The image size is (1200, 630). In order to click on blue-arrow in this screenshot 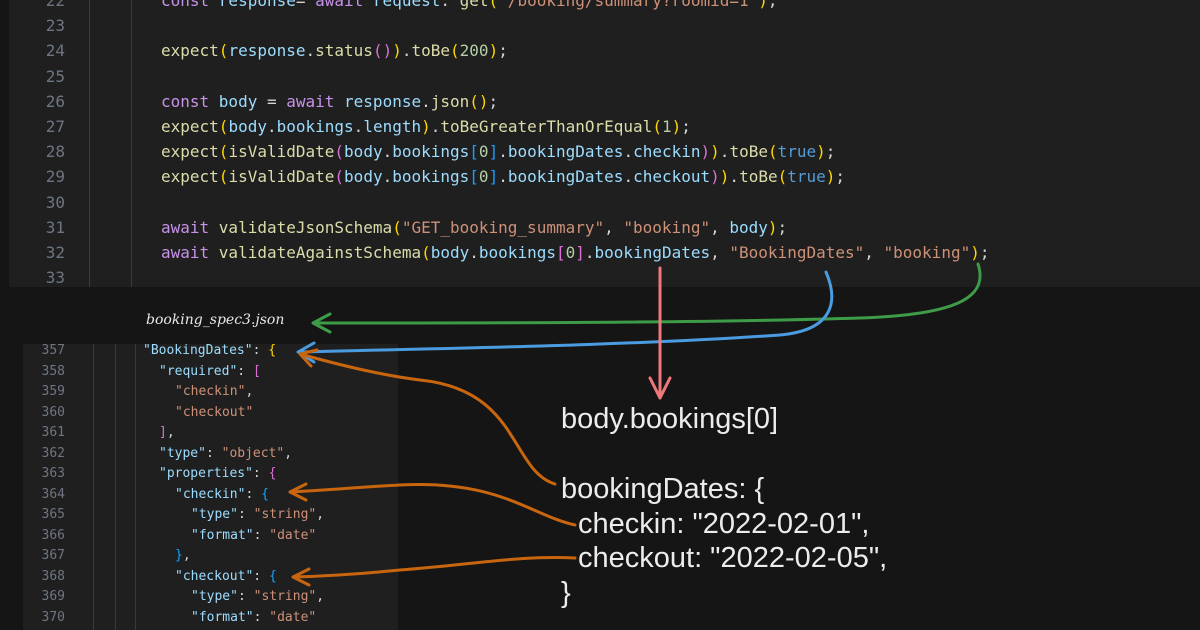, I will do `click(565, 317)`.